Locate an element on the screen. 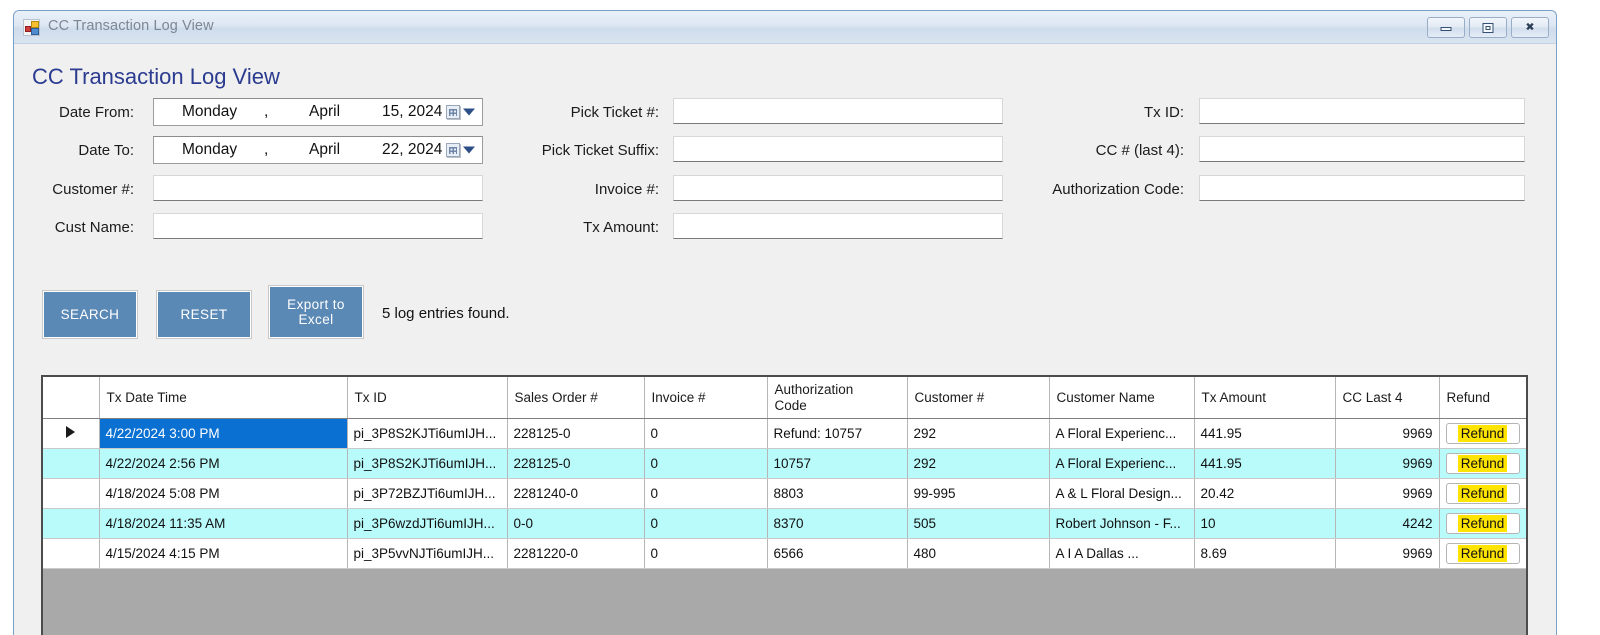 This screenshot has width=1600, height=635. window-title: CC Transaction Log View is located at coordinates (131, 26).